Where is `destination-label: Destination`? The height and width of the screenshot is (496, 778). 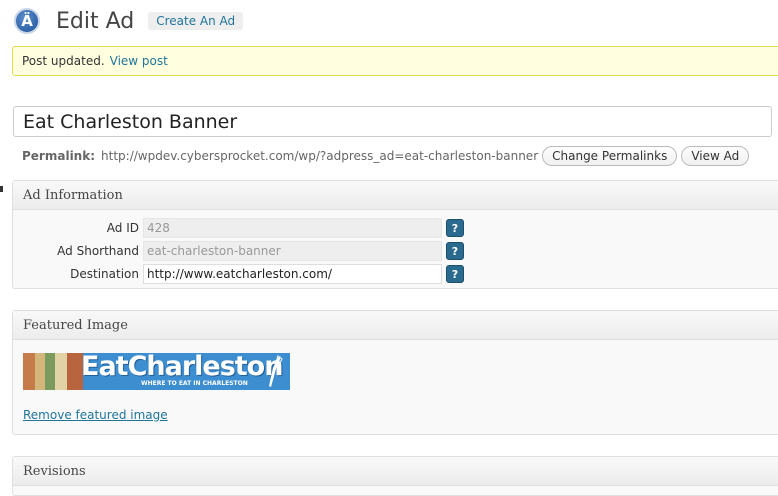 destination-label: Destination is located at coordinates (104, 274).